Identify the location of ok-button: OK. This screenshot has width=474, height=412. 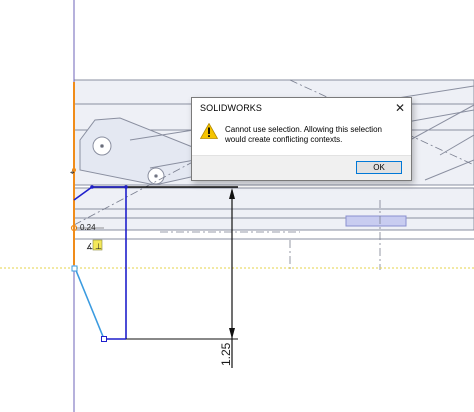
(379, 167).